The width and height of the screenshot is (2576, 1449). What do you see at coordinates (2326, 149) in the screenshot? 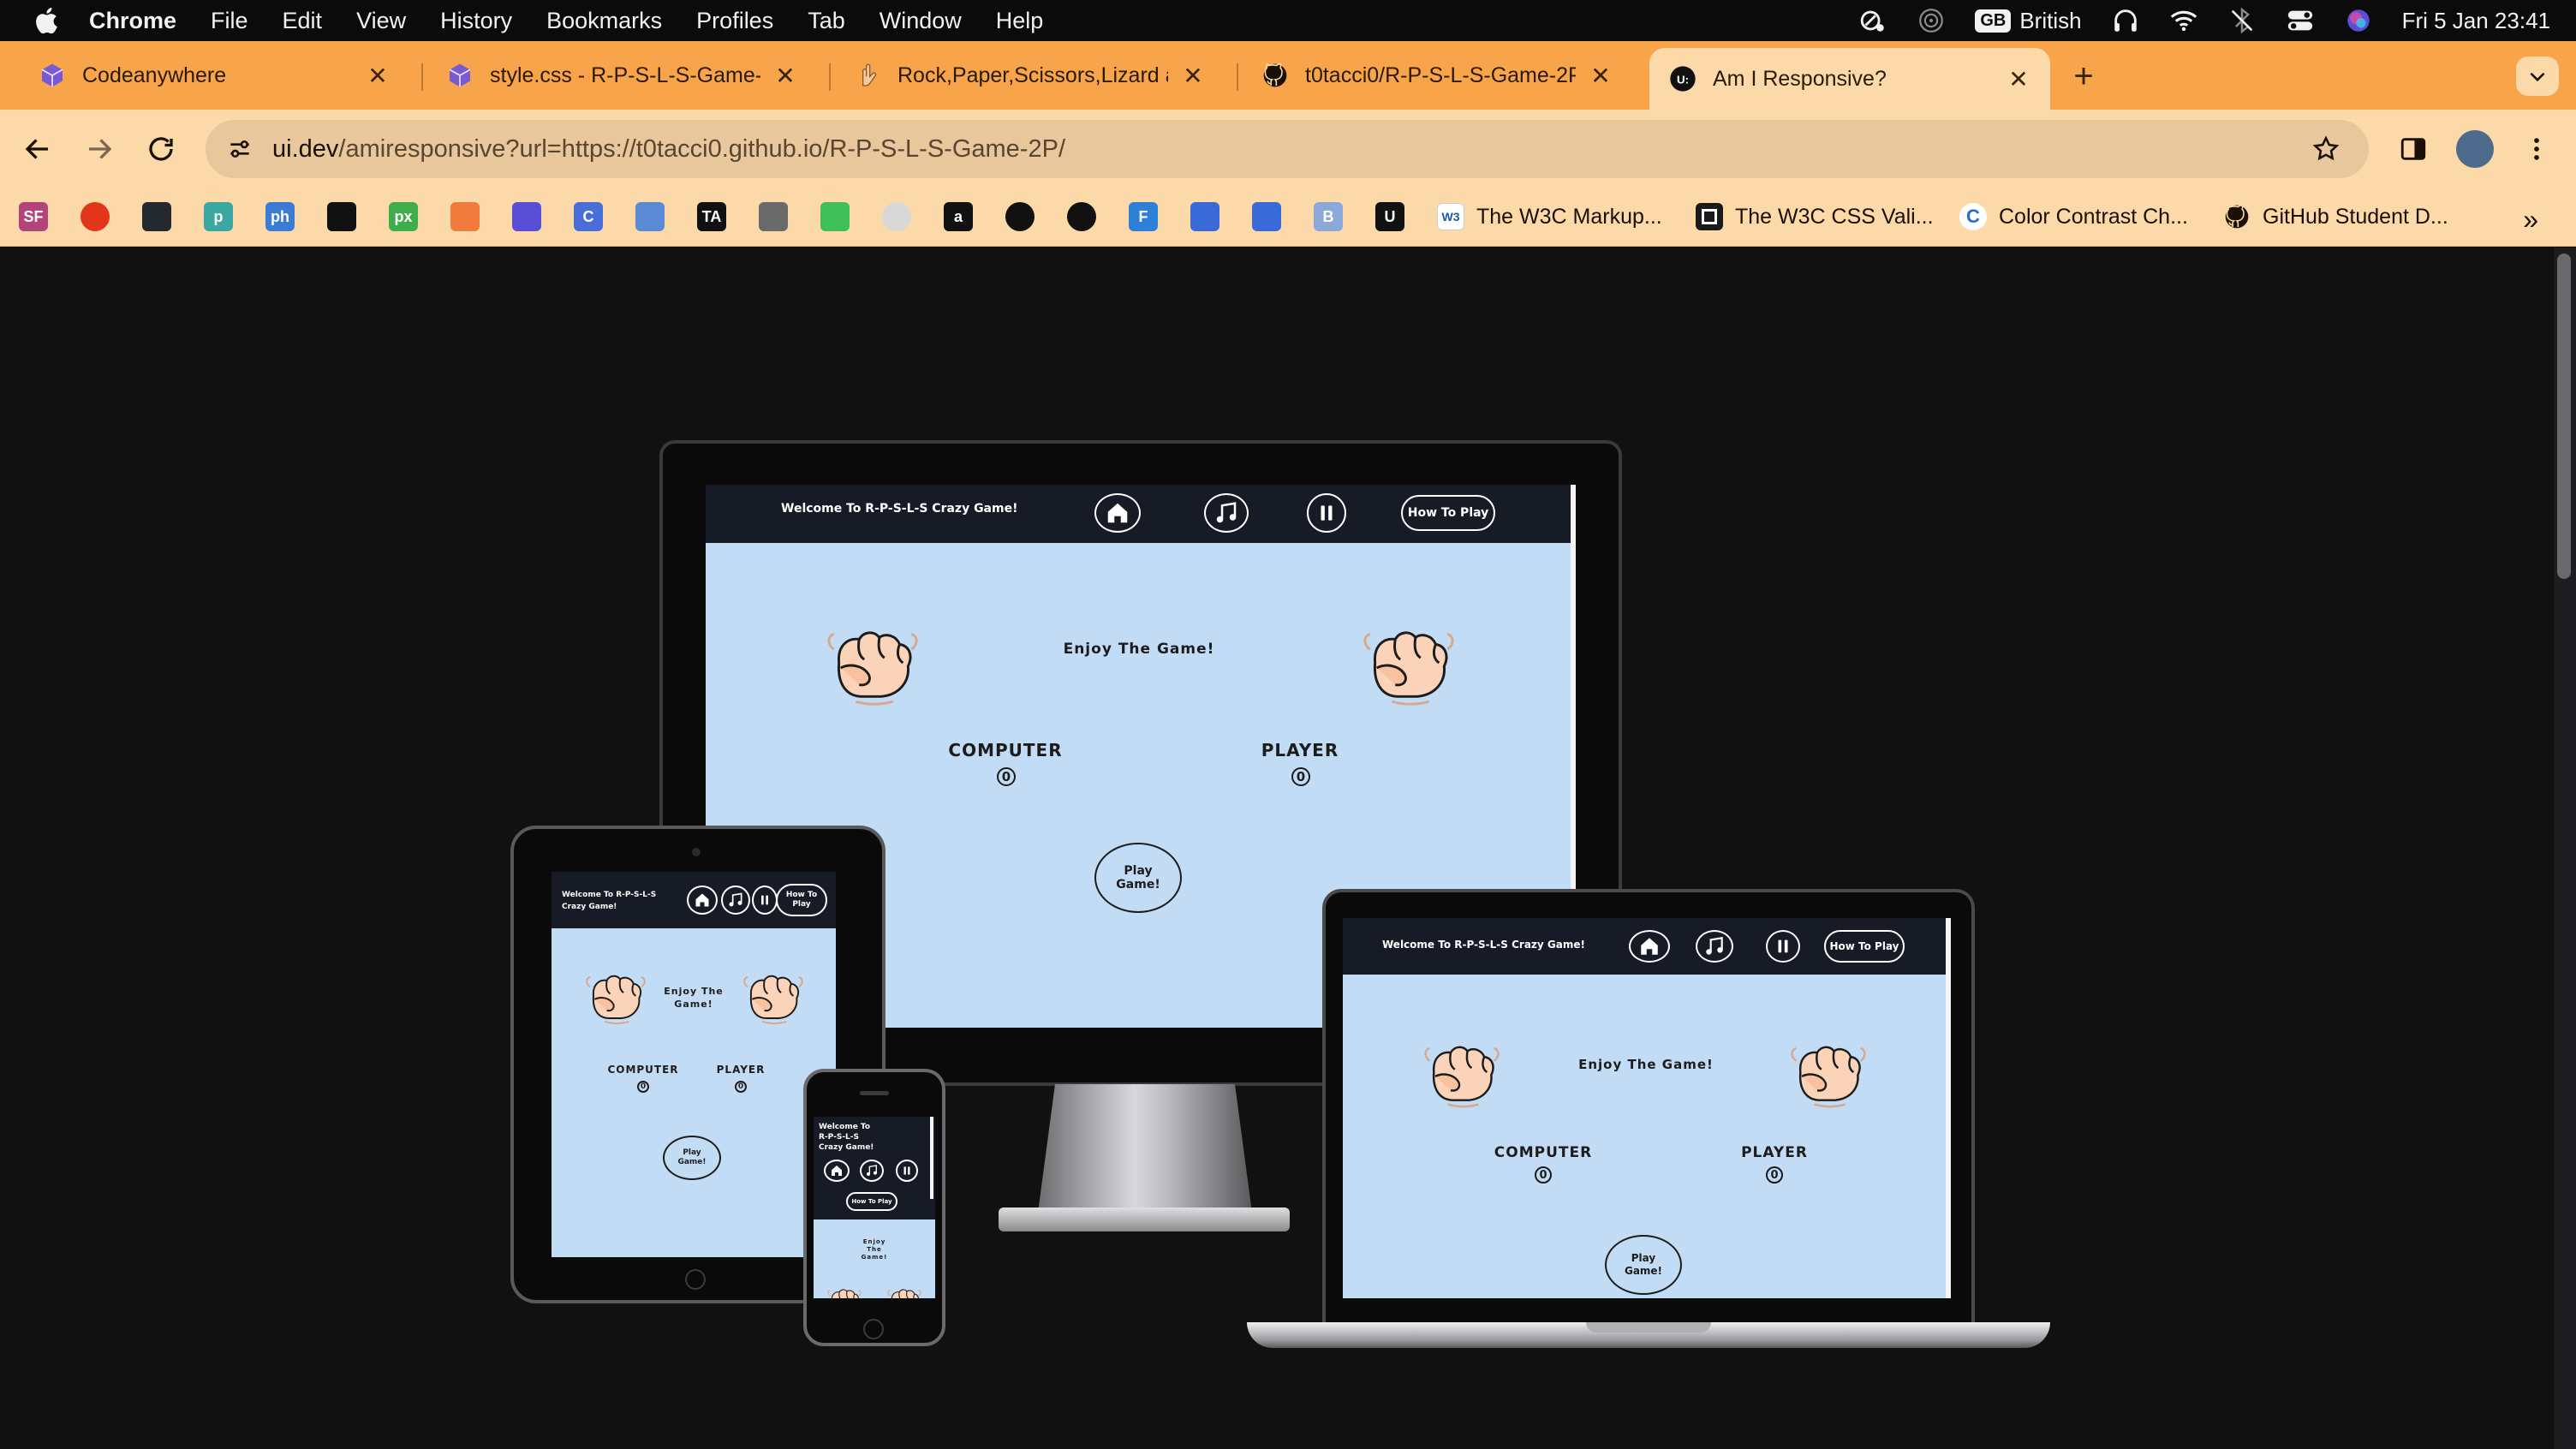
I see `bookmark-star-icon` at bounding box center [2326, 149].